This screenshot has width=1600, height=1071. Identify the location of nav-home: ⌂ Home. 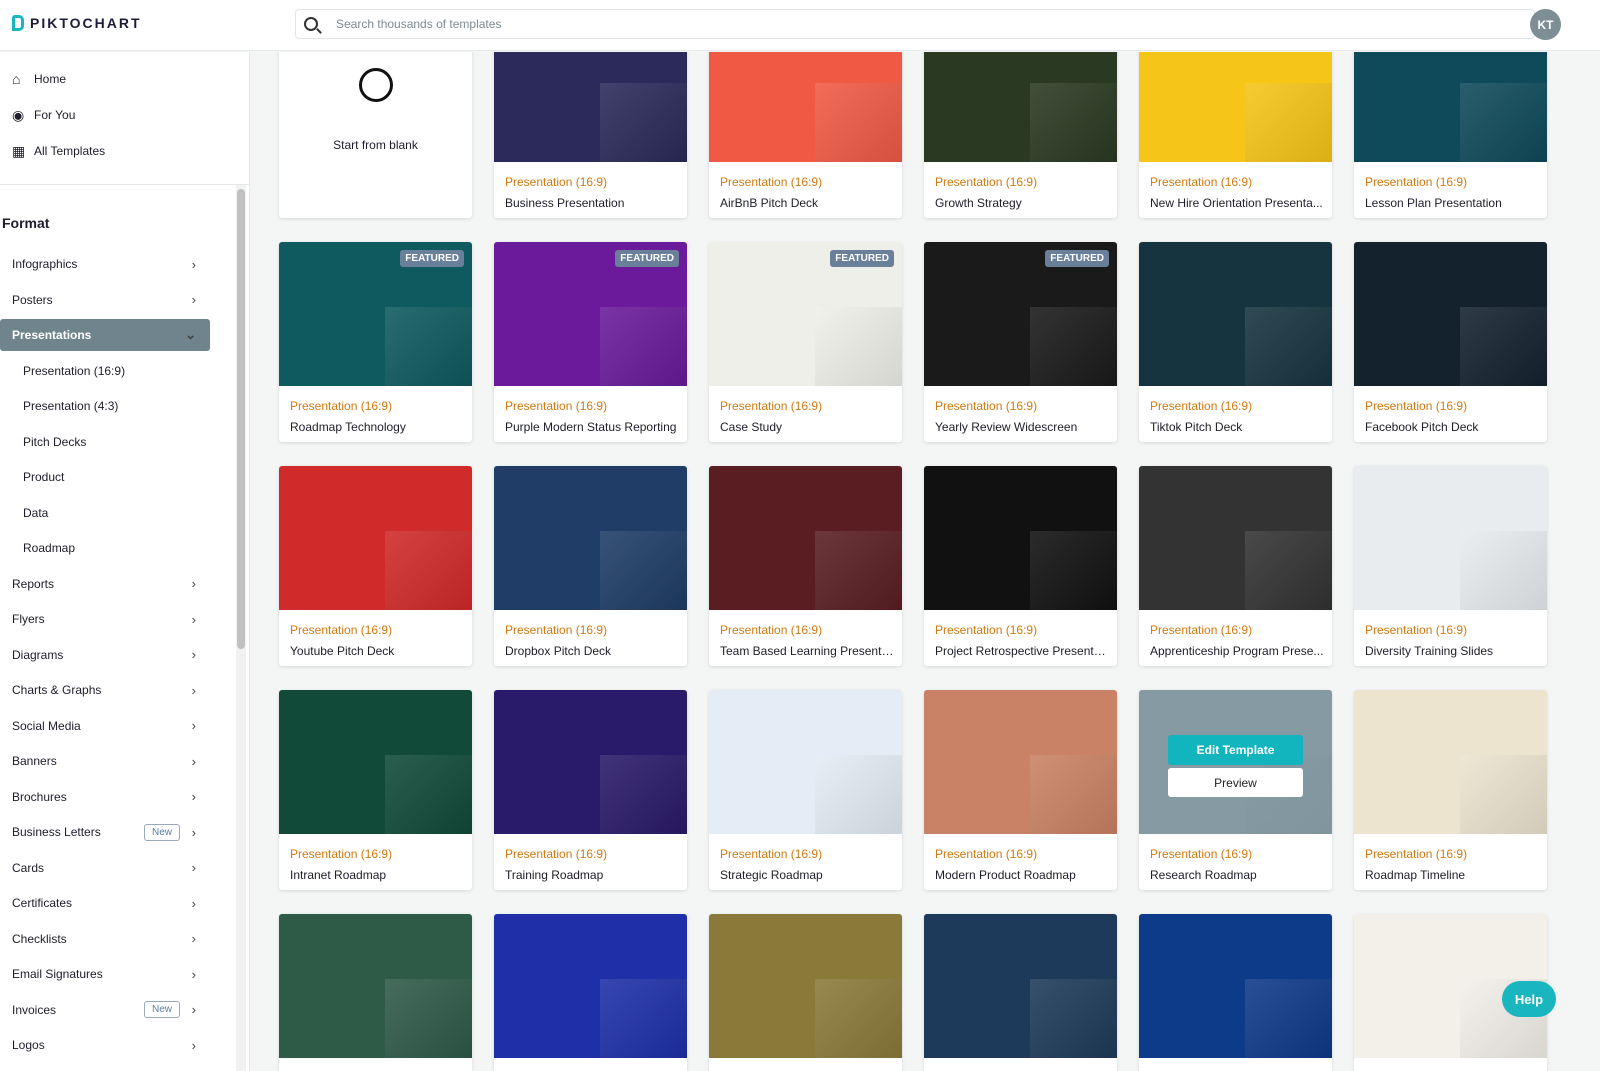
(39, 79).